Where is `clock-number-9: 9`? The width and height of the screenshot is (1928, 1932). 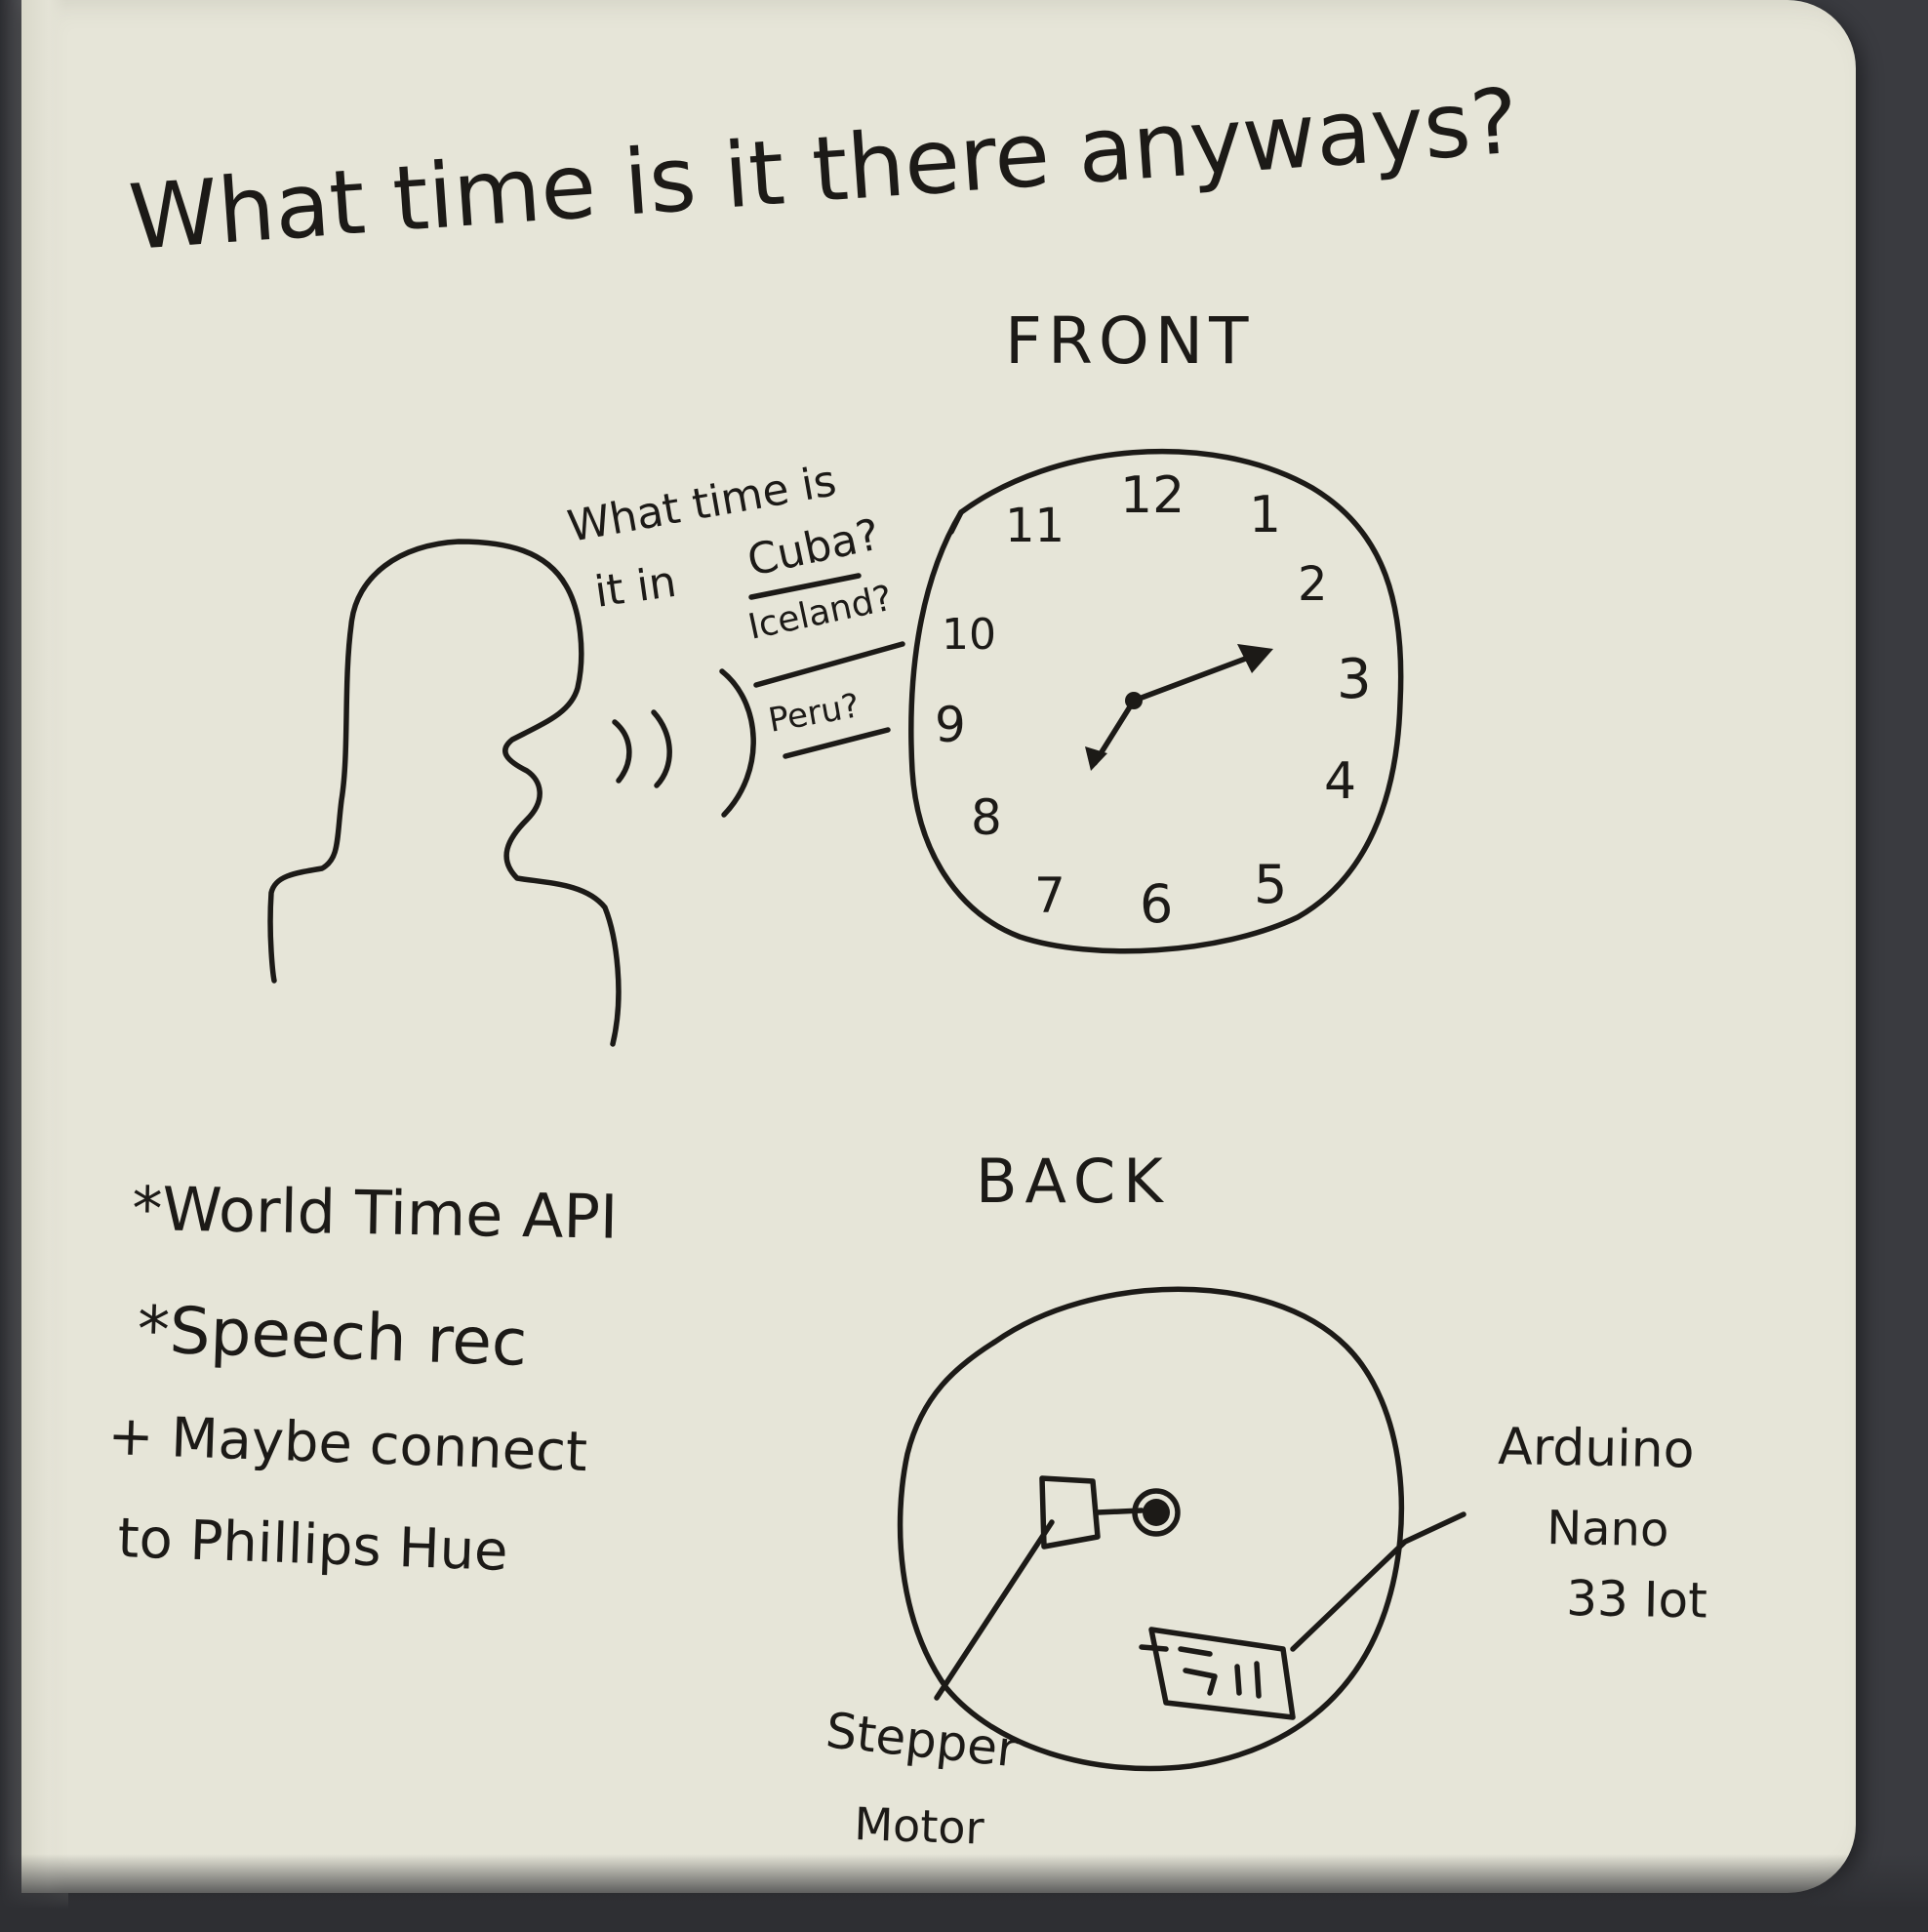
clock-number-9: 9 is located at coordinates (950, 725).